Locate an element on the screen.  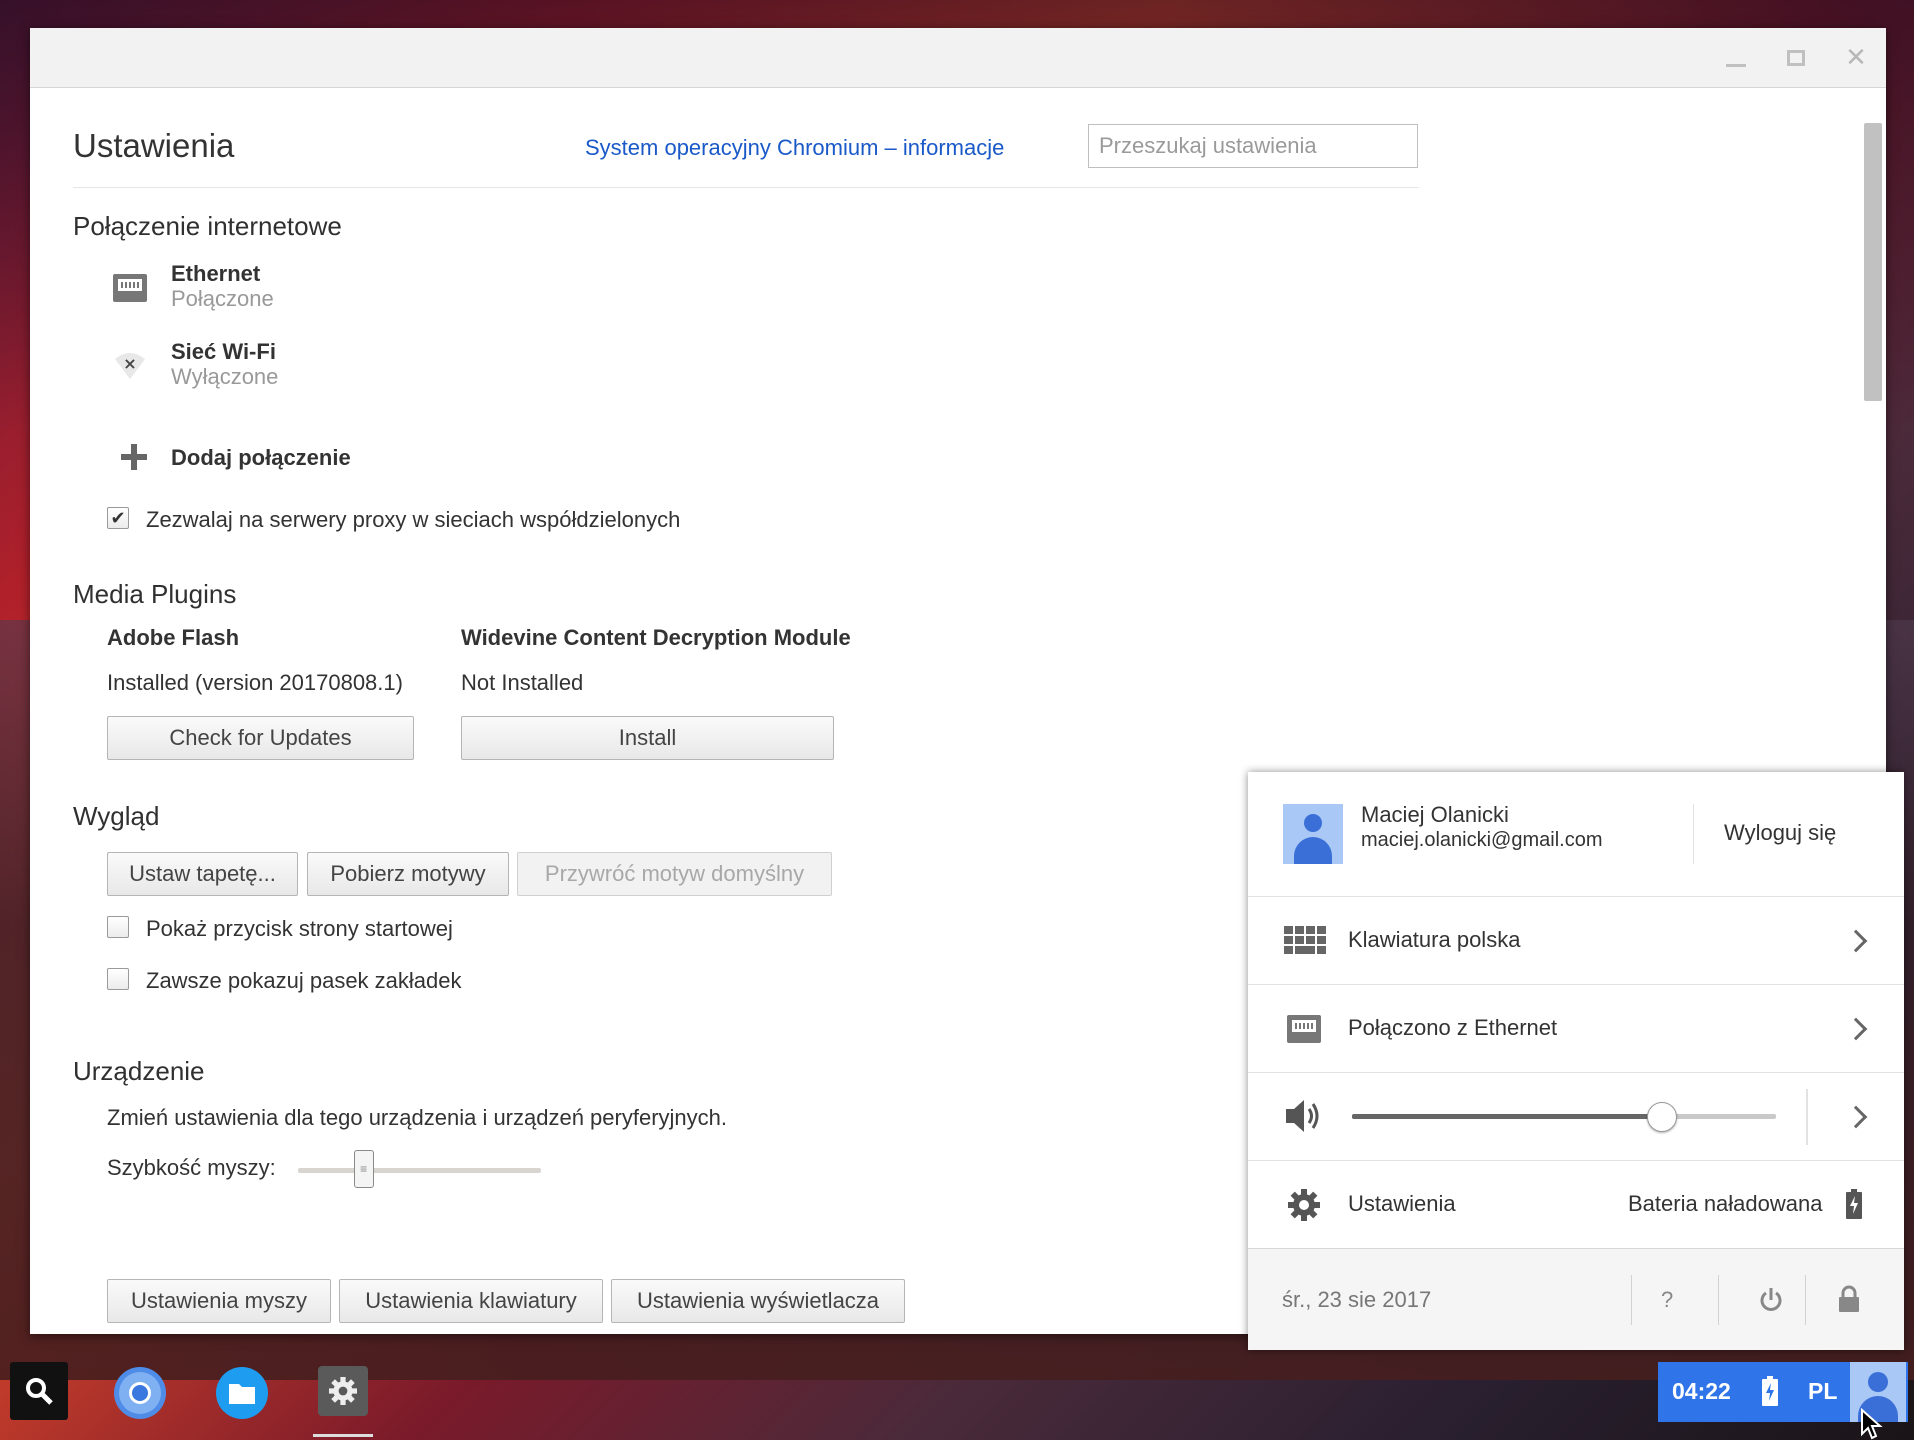
tray-row-settings: Ustawienia Bateria naładowana is located at coordinates (1576, 1204).